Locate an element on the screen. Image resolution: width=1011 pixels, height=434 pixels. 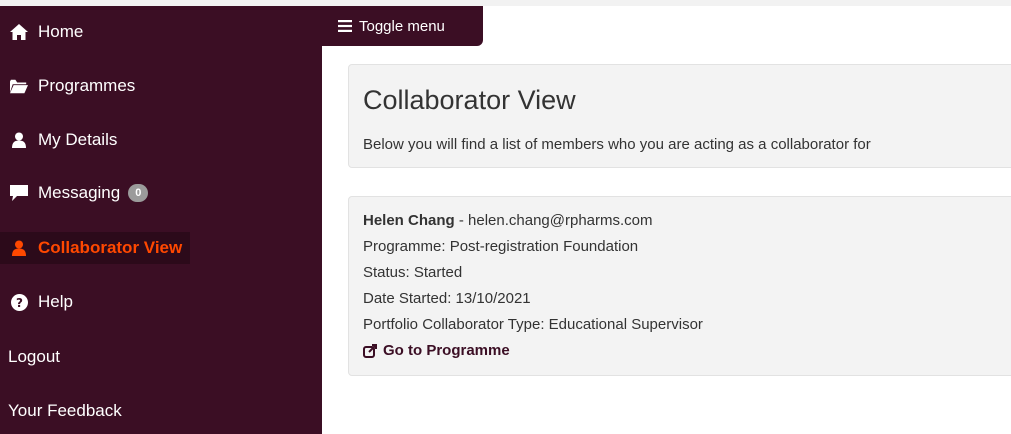
member-date-started: Date Started: 13/10/2021 is located at coordinates (447, 298).